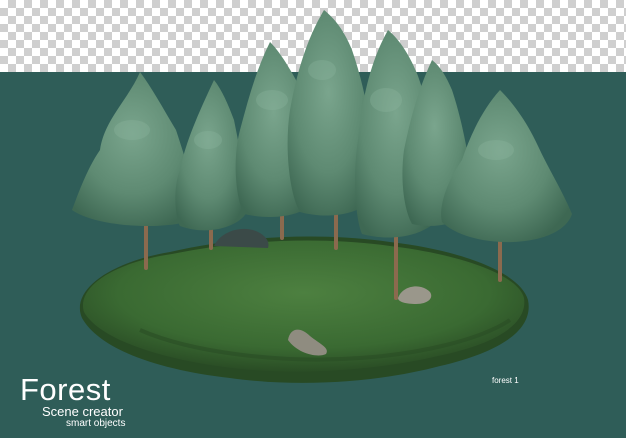 The width and height of the screenshot is (626, 438). What do you see at coordinates (96, 423) in the screenshot?
I see `brand-tagline: smart objects` at bounding box center [96, 423].